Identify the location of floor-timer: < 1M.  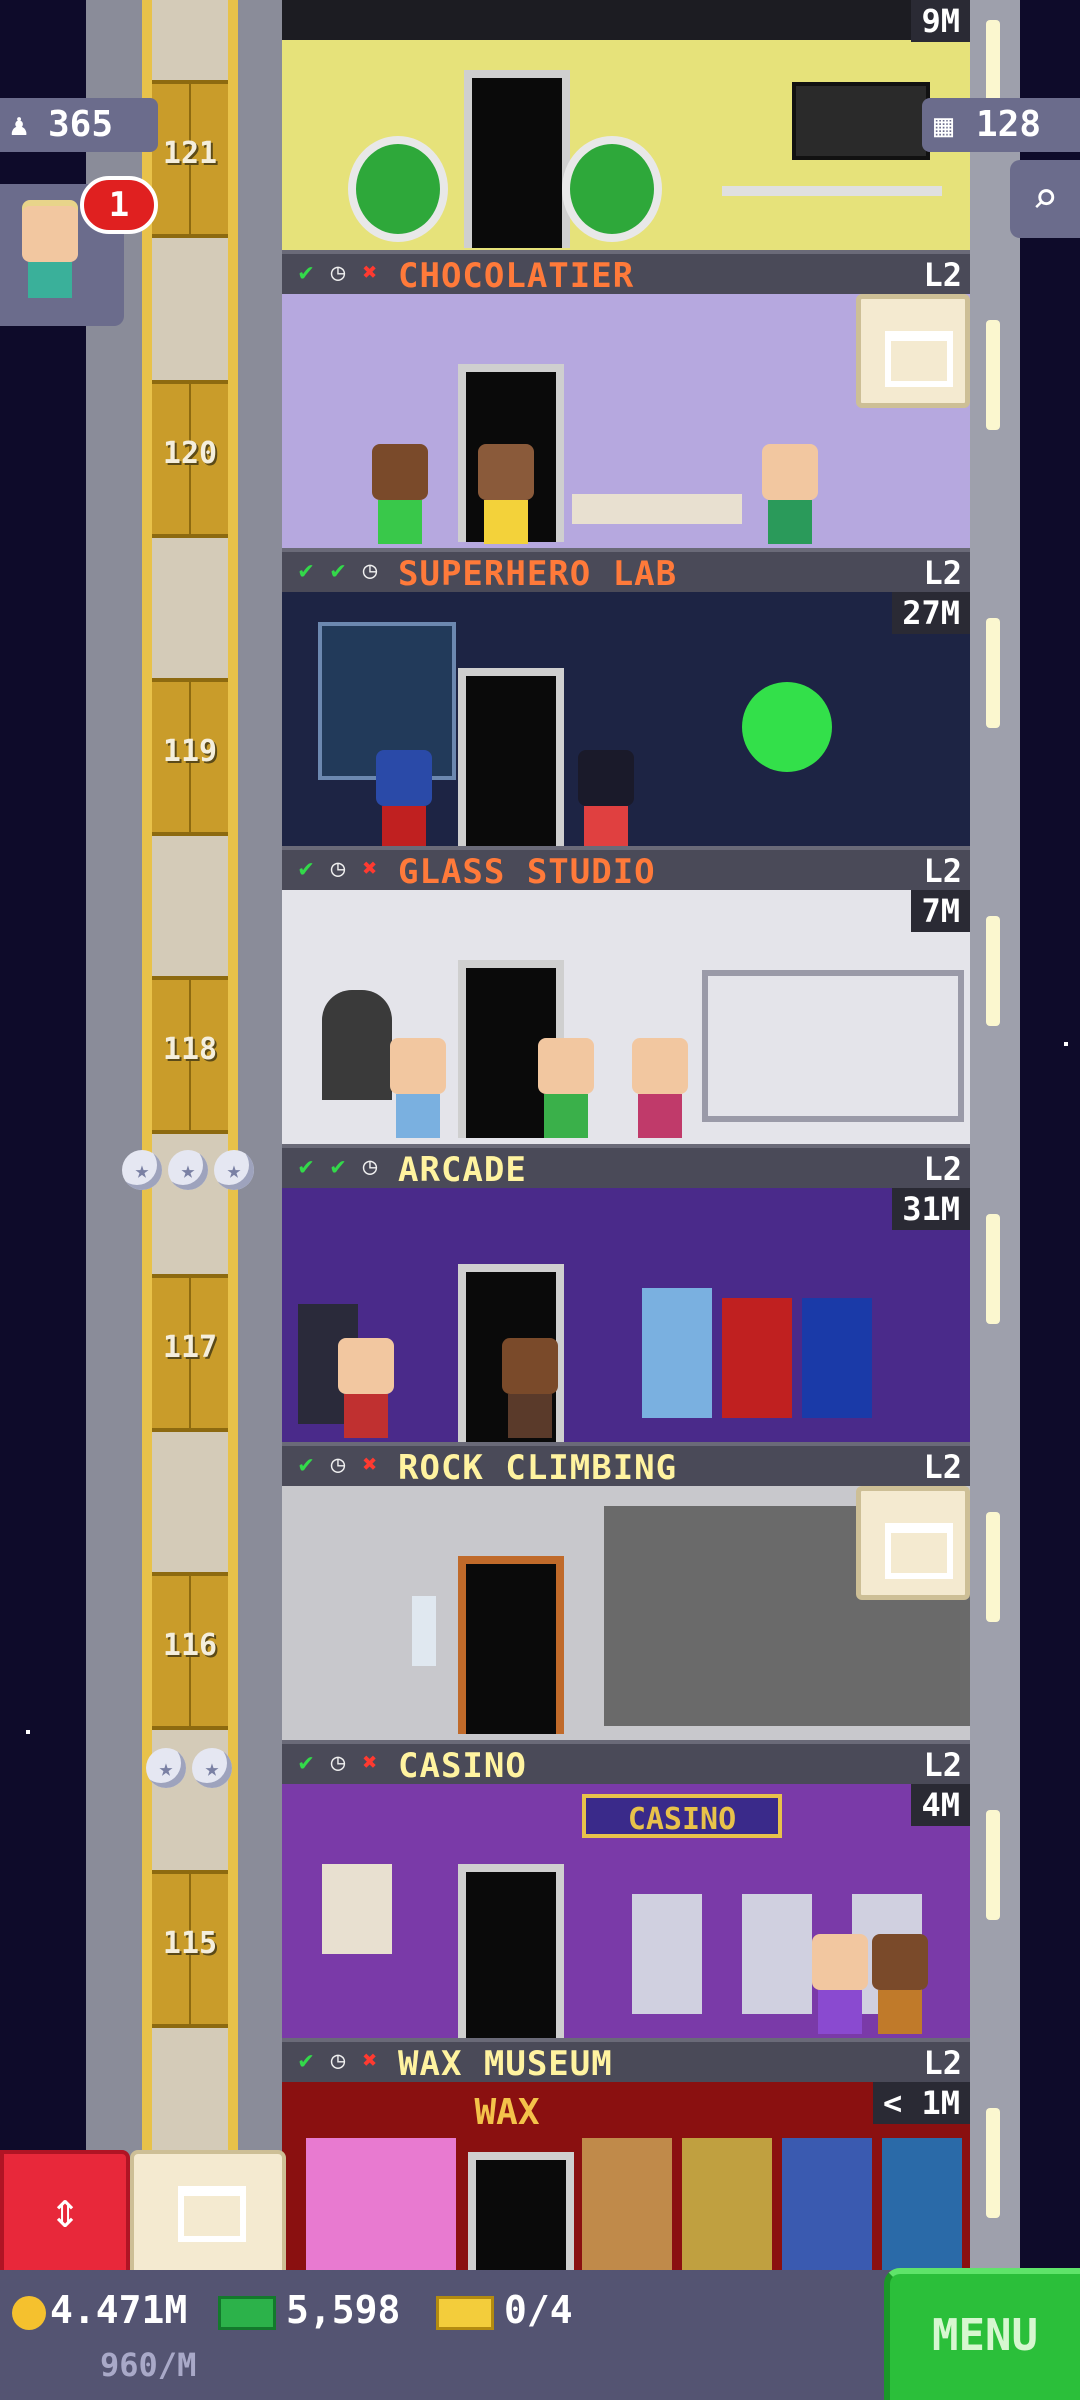
(921, 2103).